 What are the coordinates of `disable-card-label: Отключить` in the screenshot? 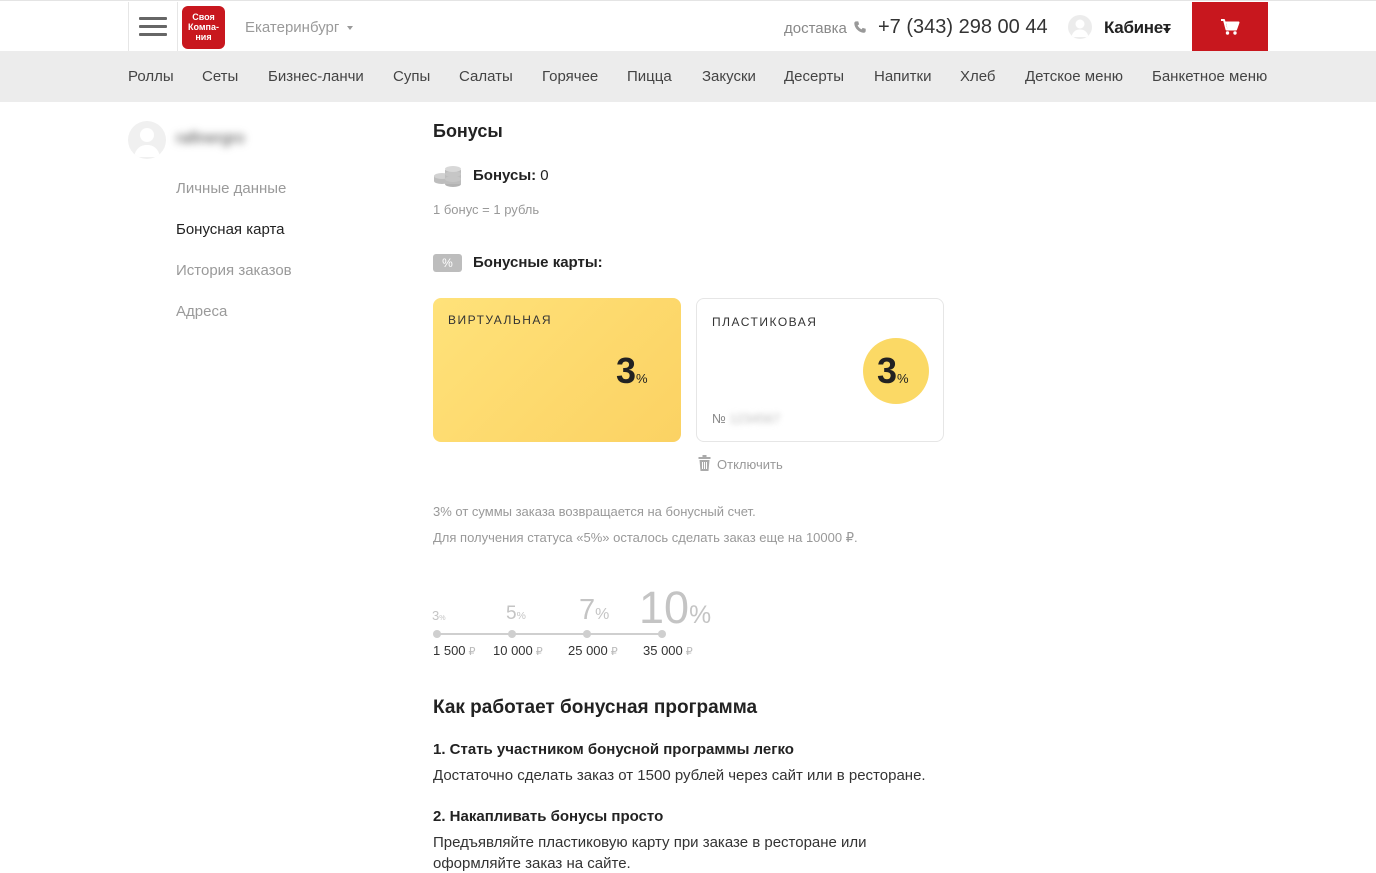 It's located at (750, 464).